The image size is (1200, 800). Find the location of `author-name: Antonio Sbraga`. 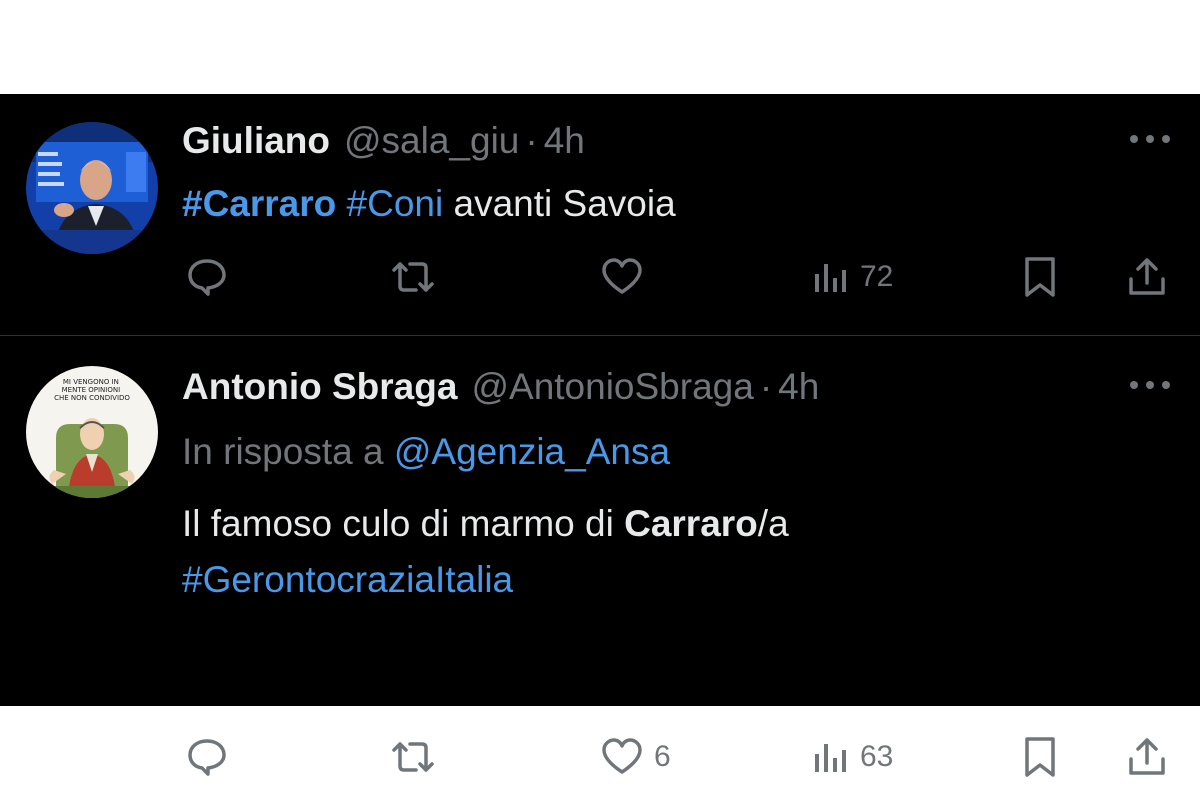

author-name: Antonio Sbraga is located at coordinates (319, 387).